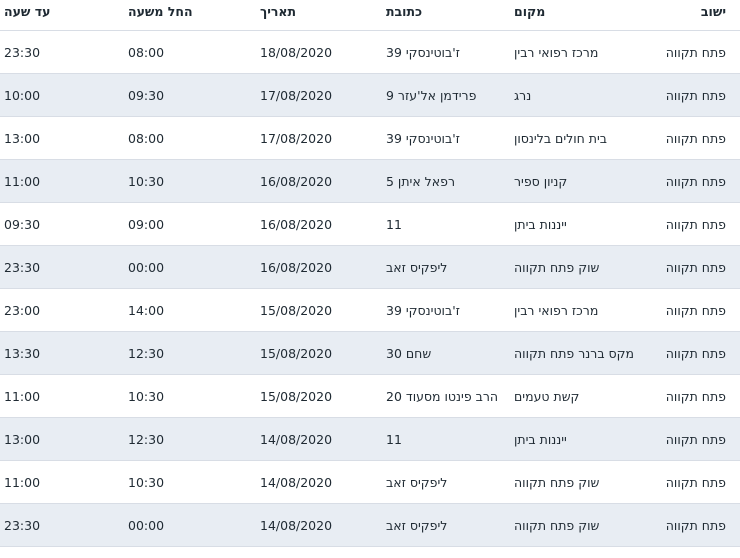  Describe the element at coordinates (541, 181) in the screenshot. I see `cell-place: קניון ספיר` at that location.